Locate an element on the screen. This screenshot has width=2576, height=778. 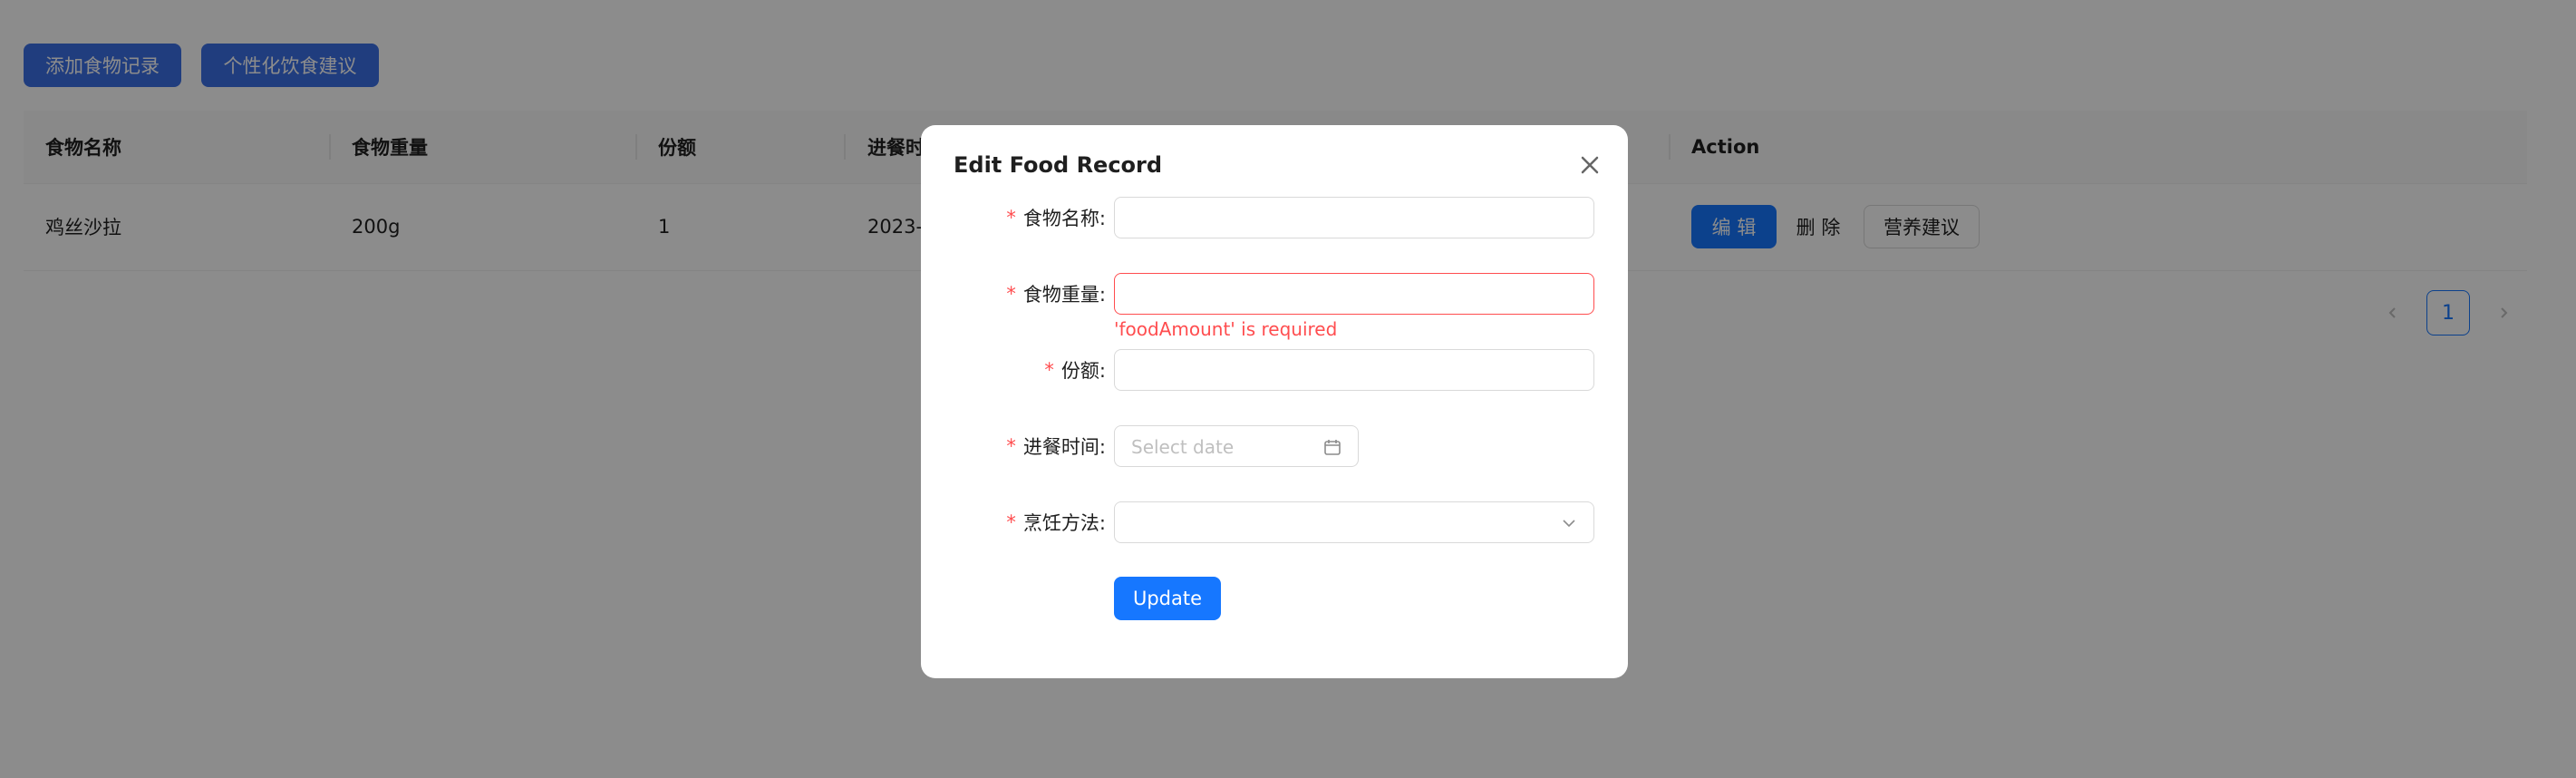
food-amount-label-text: 食物重量: is located at coordinates (1064, 295).